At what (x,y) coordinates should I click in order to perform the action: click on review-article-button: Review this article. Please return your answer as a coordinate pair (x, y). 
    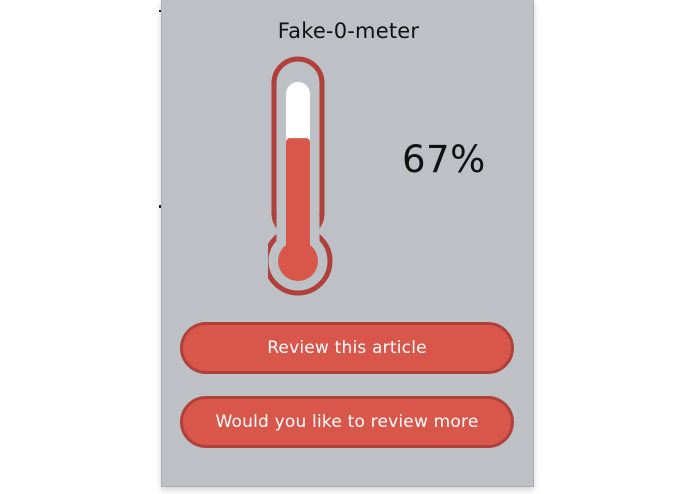
    Looking at the image, I should click on (347, 348).